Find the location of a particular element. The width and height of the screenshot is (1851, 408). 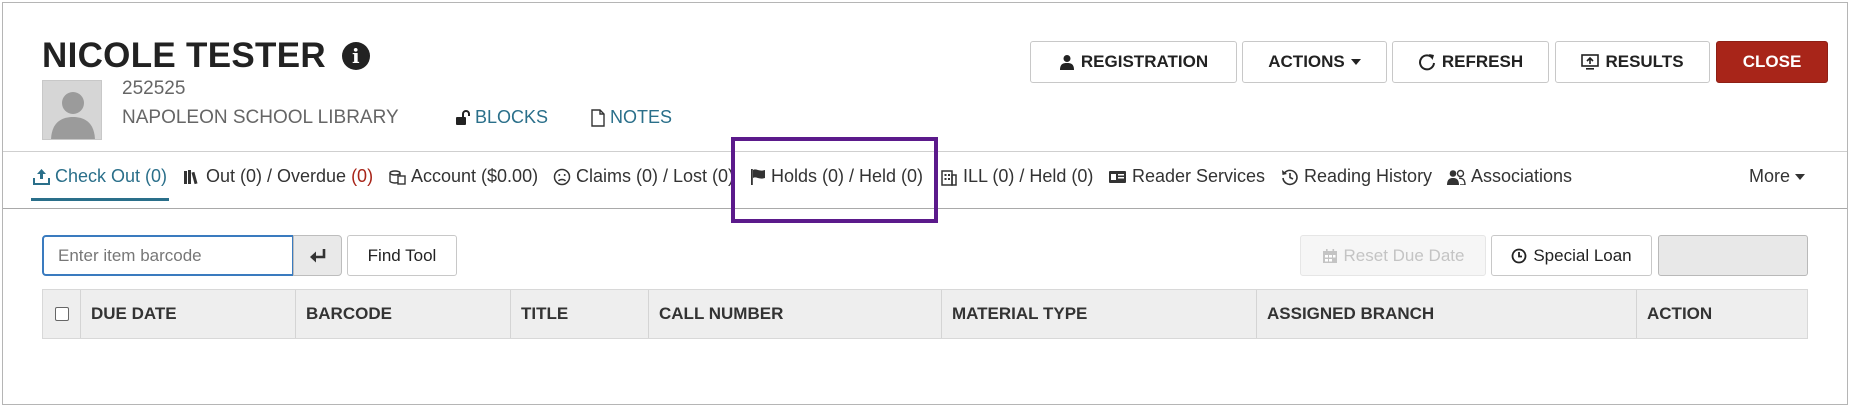

special-loan-button: Special Loan is located at coordinates (1571, 255).